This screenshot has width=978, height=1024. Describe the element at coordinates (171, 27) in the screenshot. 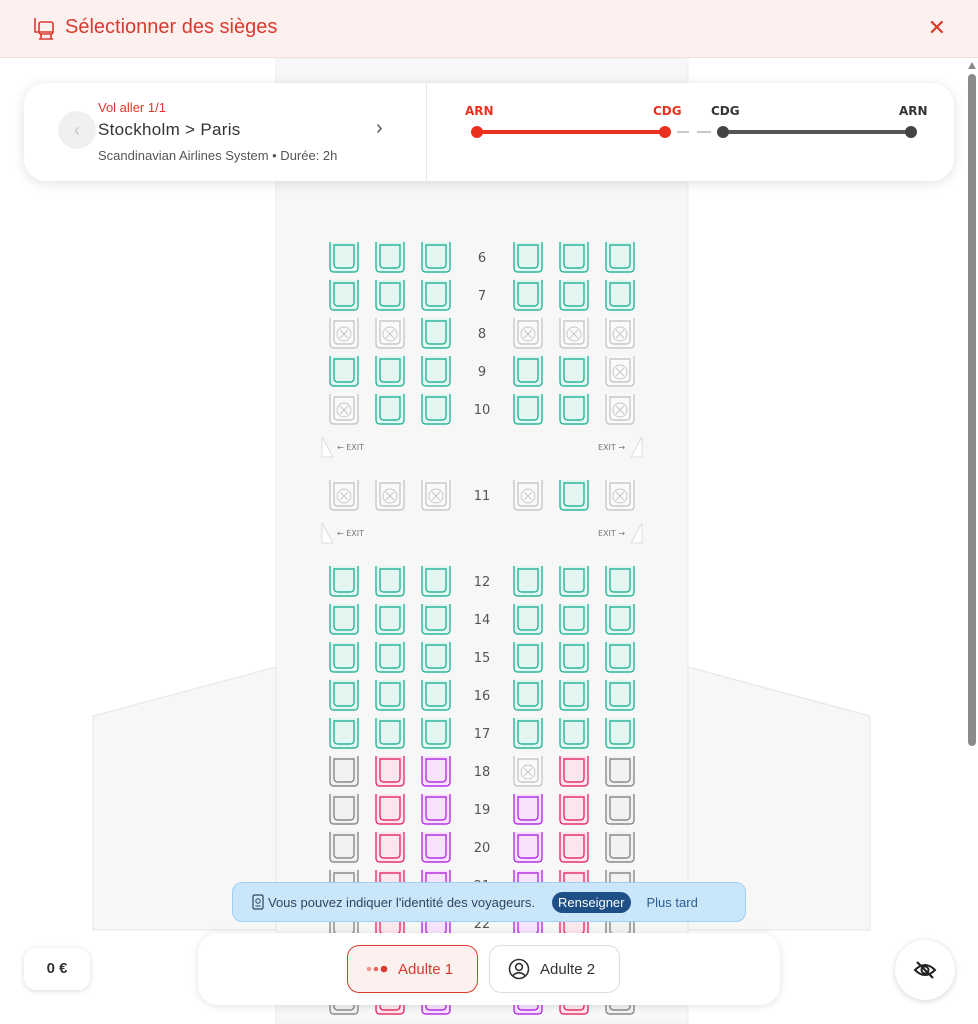

I see `modal-title: Sélectionner des sièges` at that location.